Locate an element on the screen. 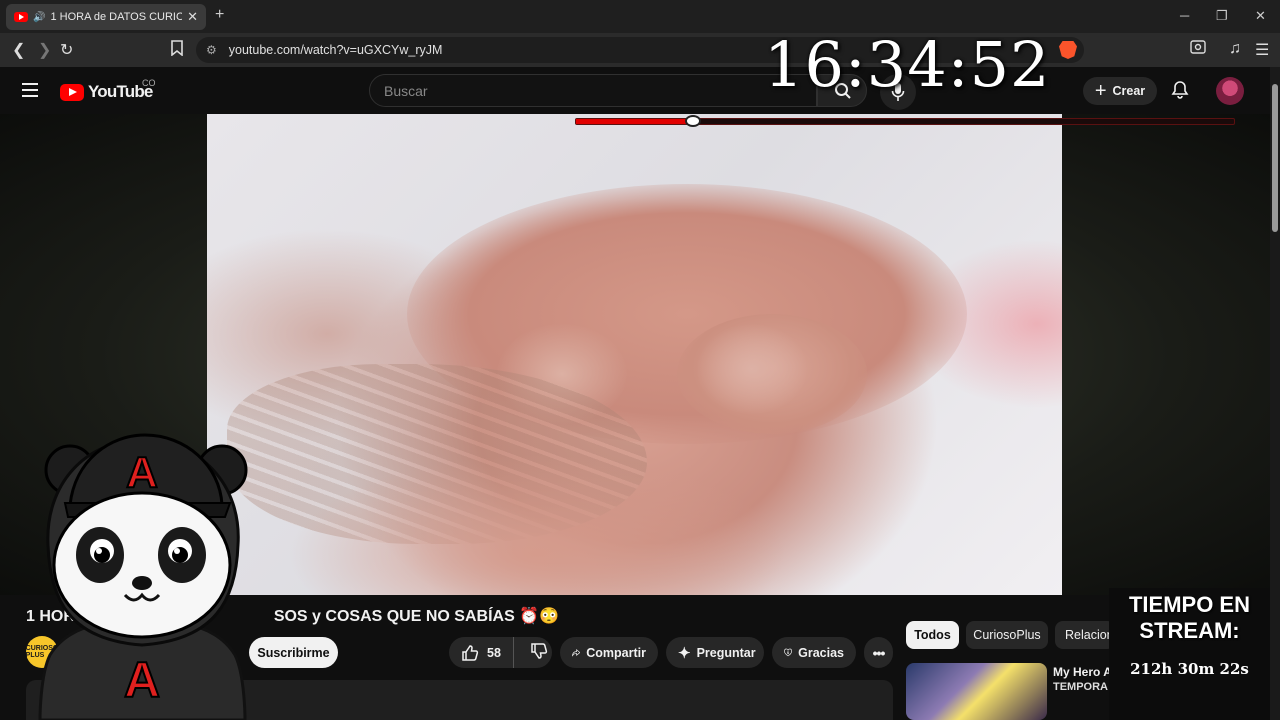 This screenshot has height=720, width=1280. fingernail-shape is located at coordinates (752, 369).